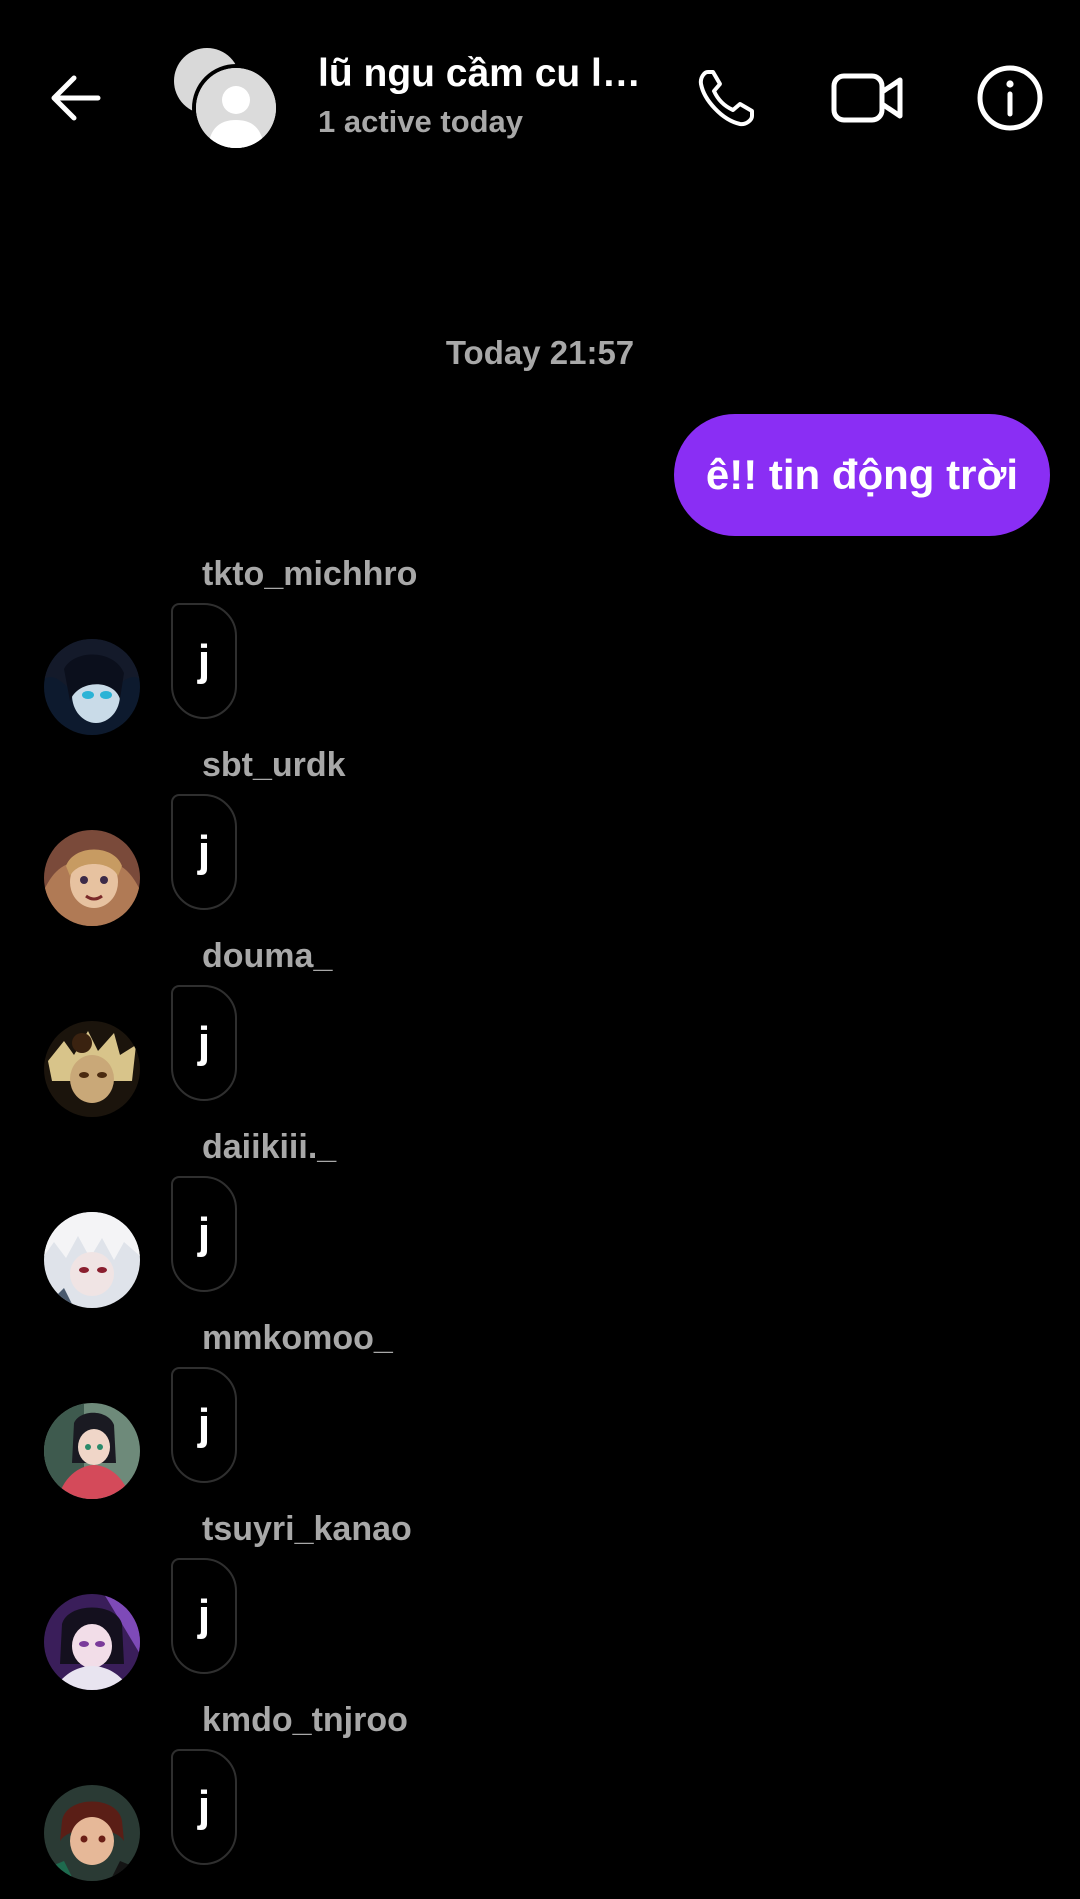 The height and width of the screenshot is (1899, 1080). Describe the element at coordinates (297, 1338) in the screenshot. I see `sender-name: mmkomoo_` at that location.